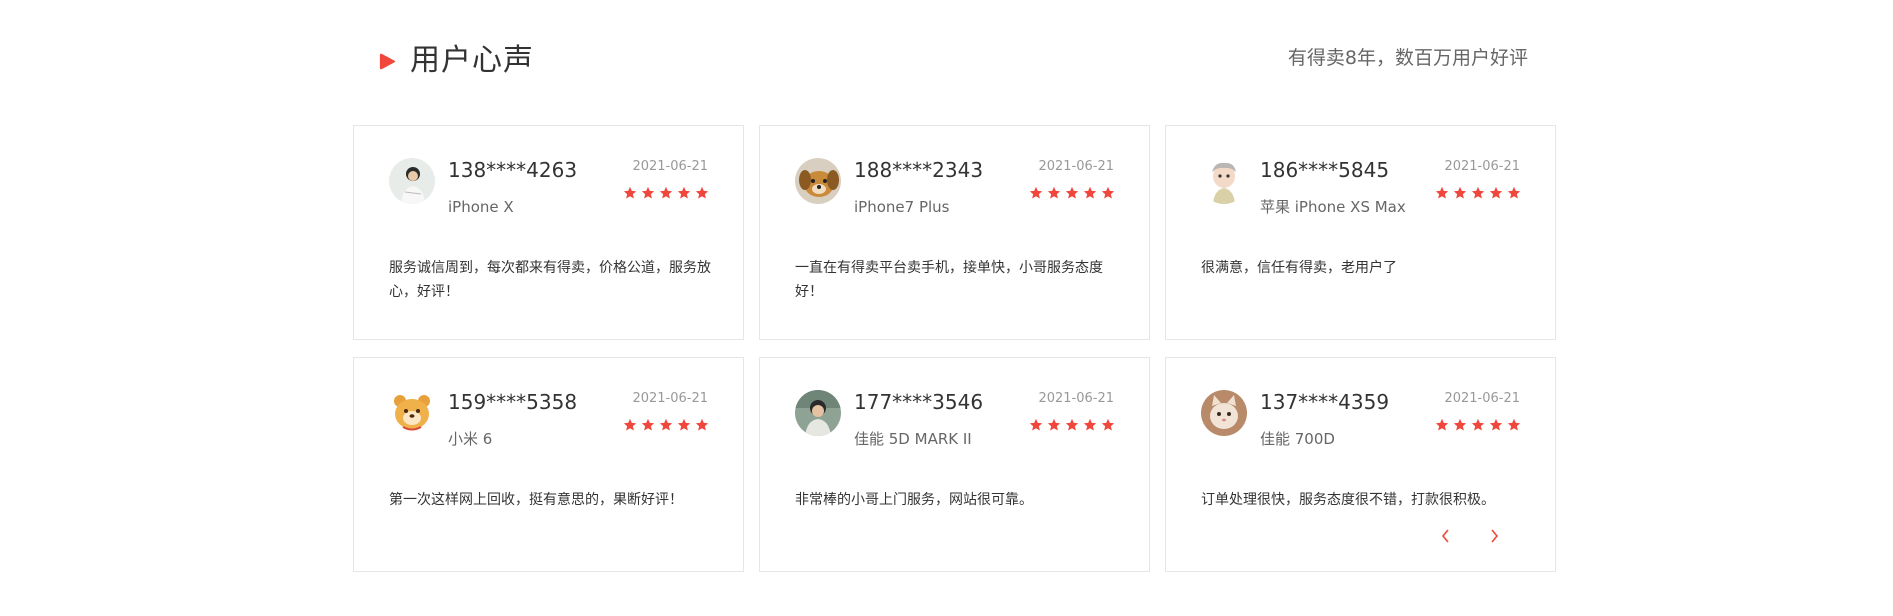  What do you see at coordinates (472, 60) in the screenshot?
I see `section-title: 用户心声` at bounding box center [472, 60].